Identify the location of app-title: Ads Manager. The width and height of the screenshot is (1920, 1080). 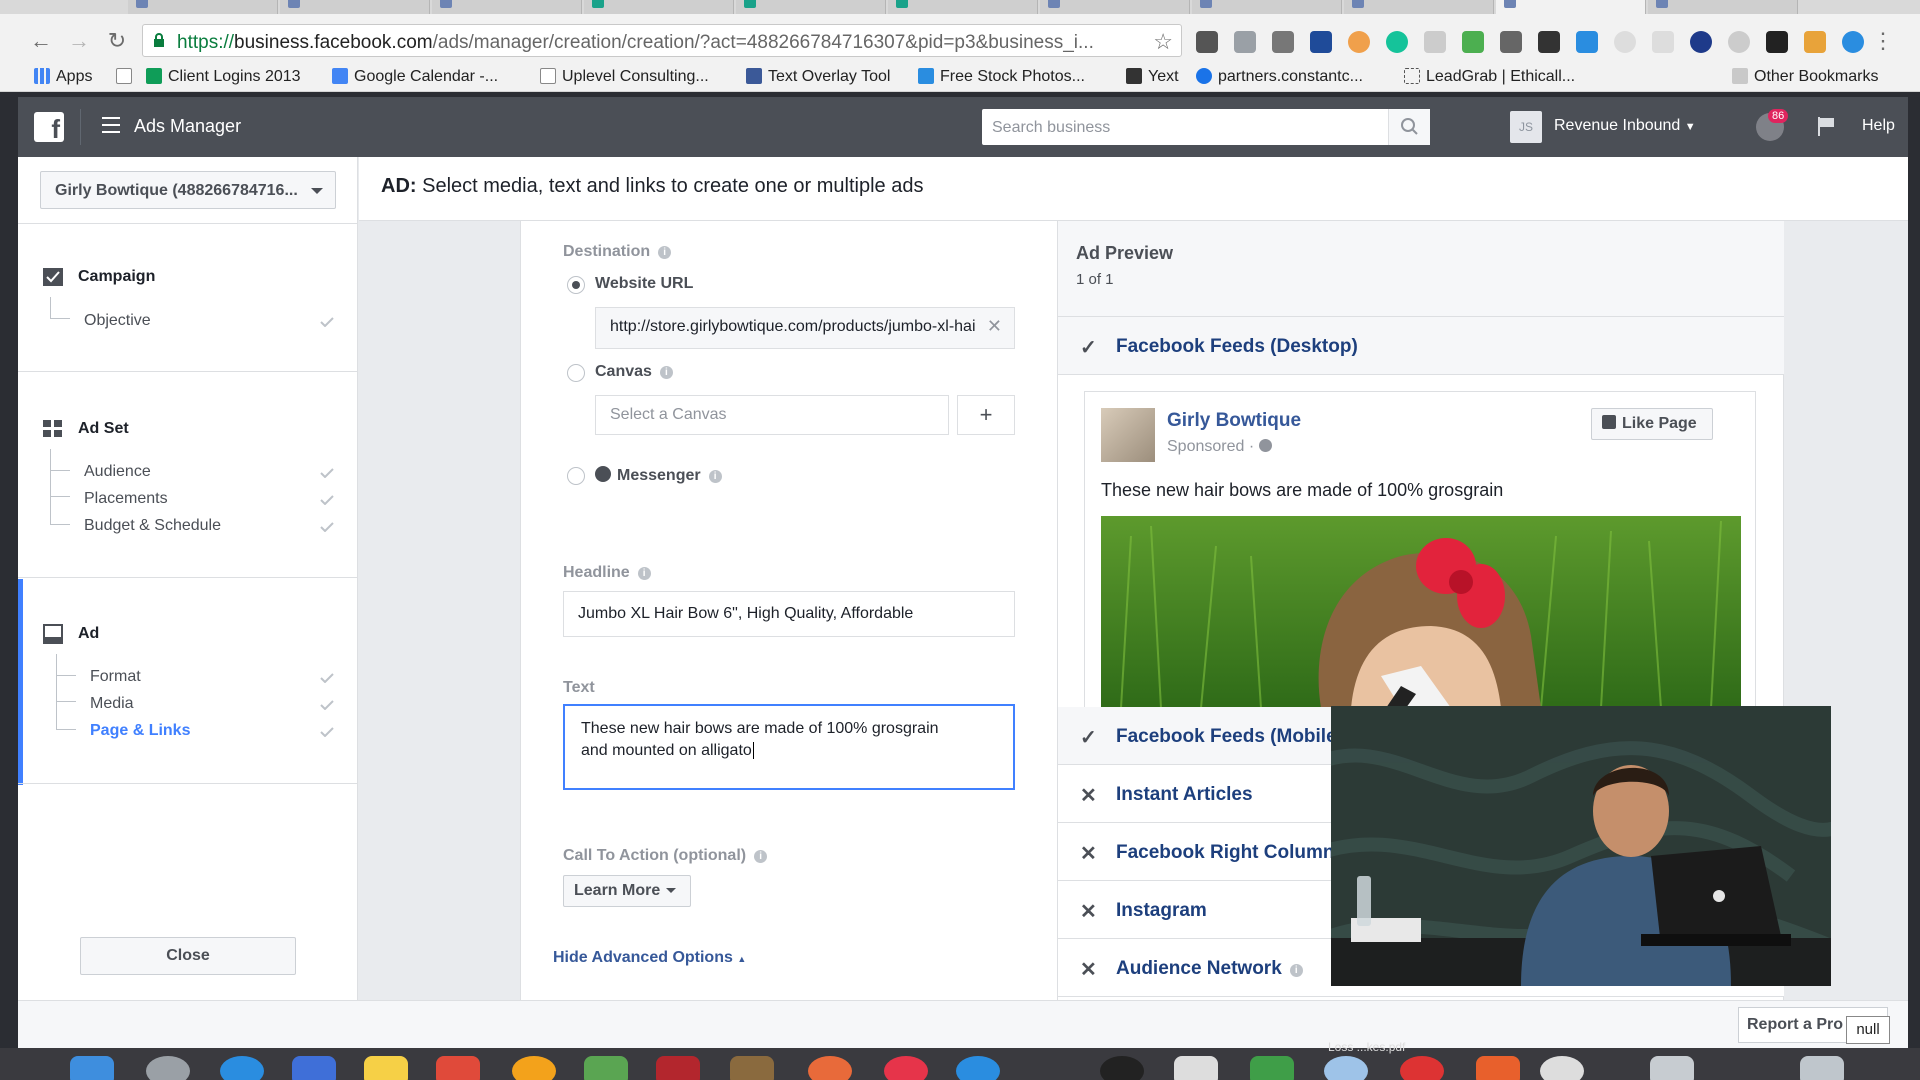
(187, 126).